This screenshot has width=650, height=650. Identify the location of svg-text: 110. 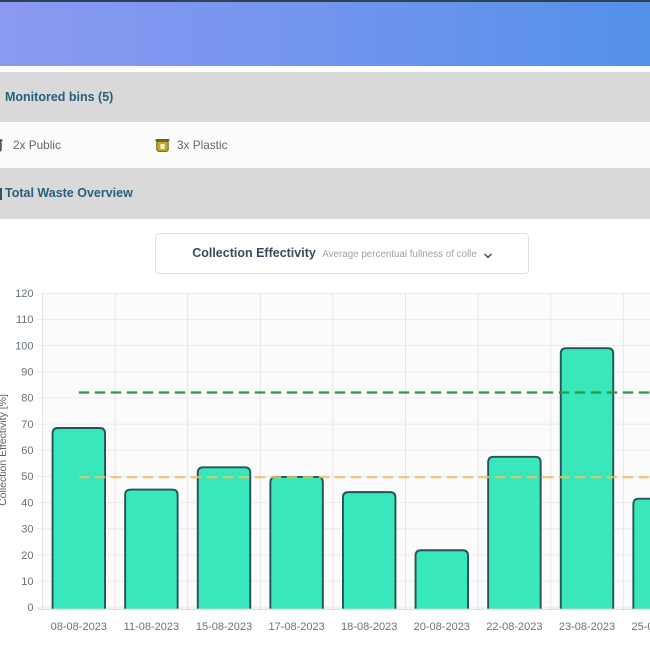
(25, 320).